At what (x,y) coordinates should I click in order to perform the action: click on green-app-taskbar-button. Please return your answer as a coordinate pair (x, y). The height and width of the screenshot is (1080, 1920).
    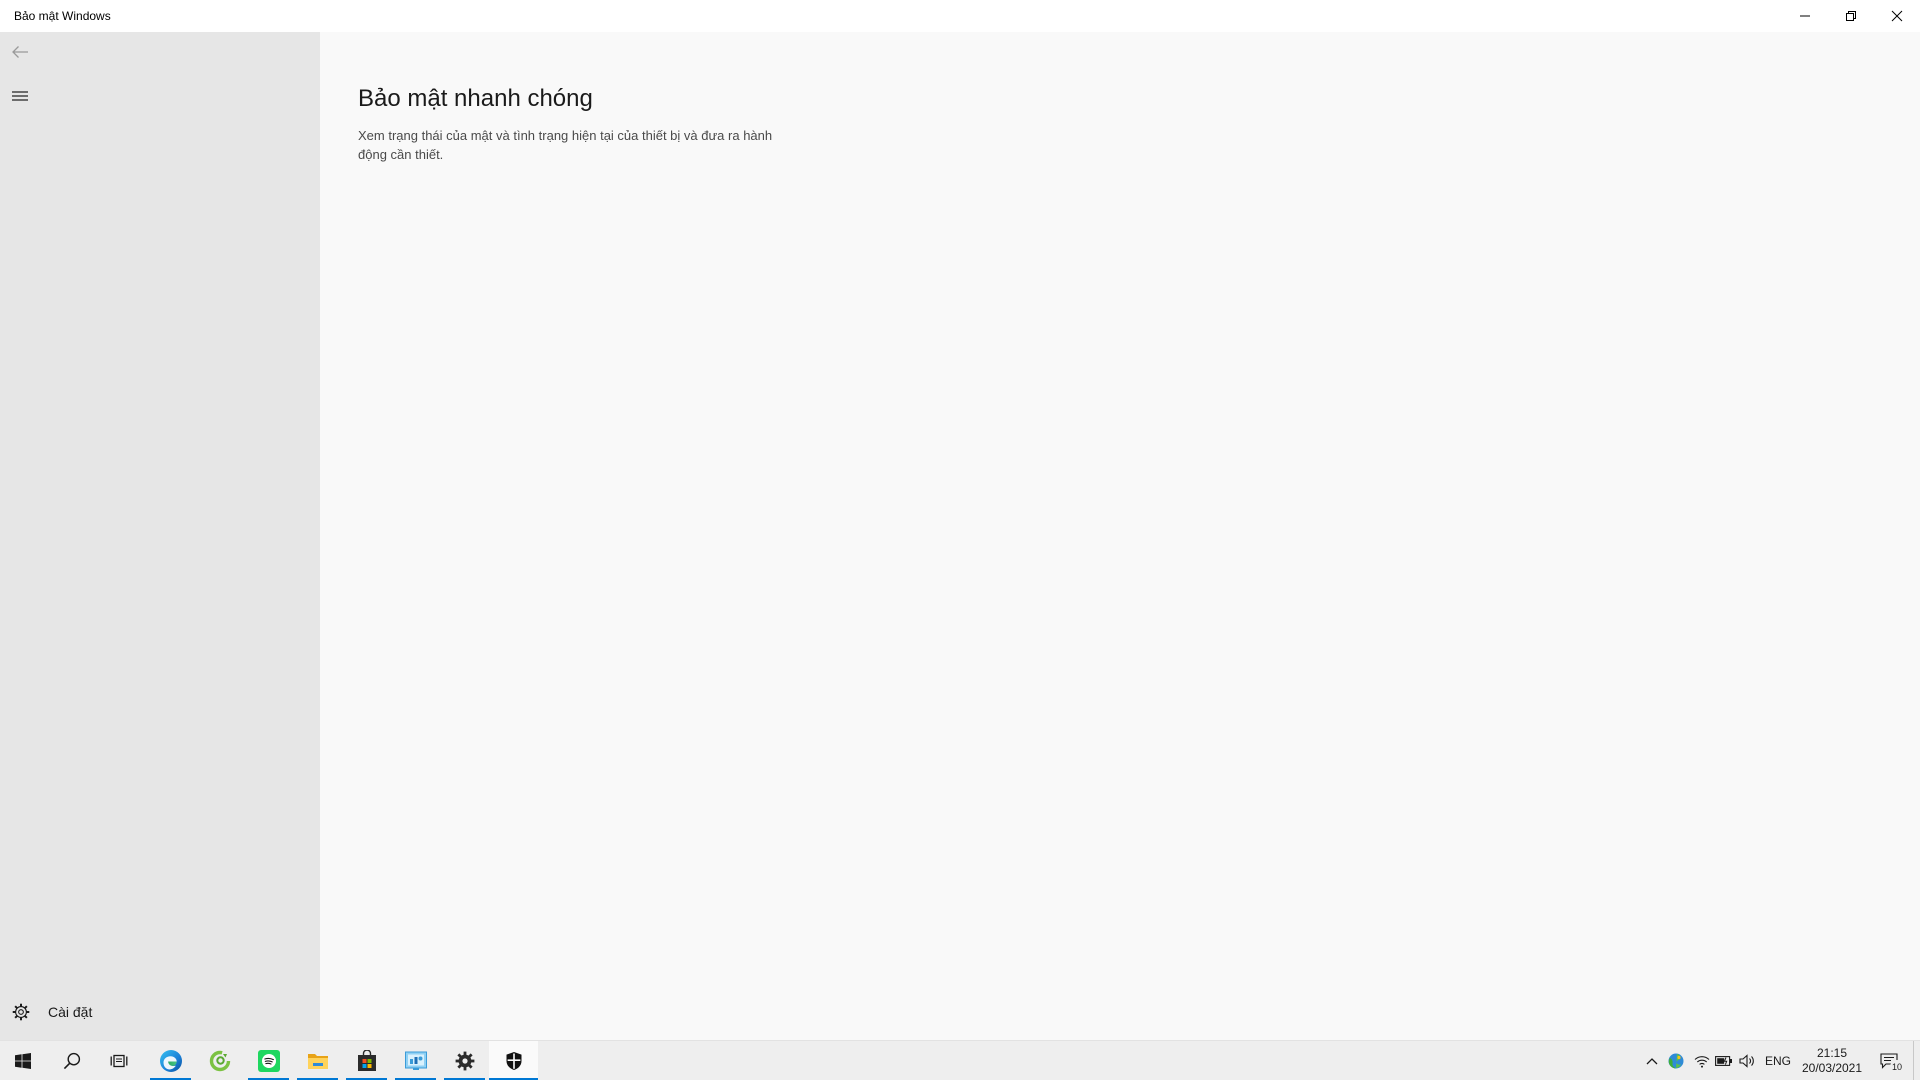
    Looking at the image, I should click on (219, 1060).